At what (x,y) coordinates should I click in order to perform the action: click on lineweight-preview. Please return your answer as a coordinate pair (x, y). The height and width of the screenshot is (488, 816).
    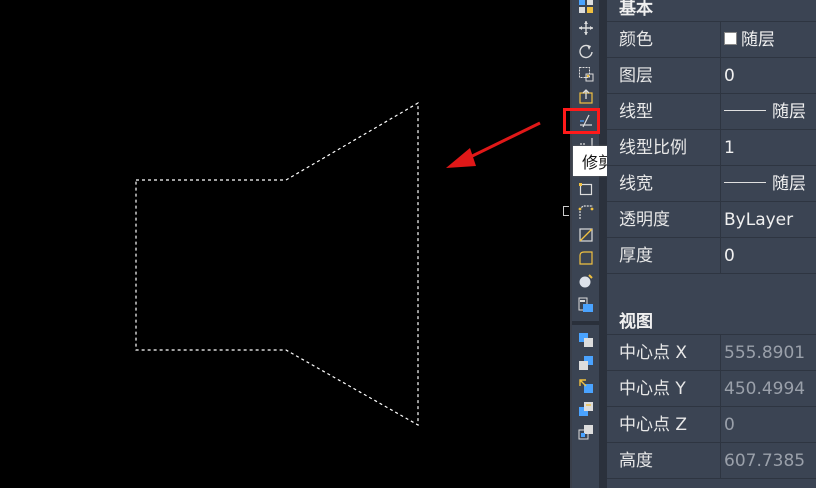
    Looking at the image, I should click on (745, 182).